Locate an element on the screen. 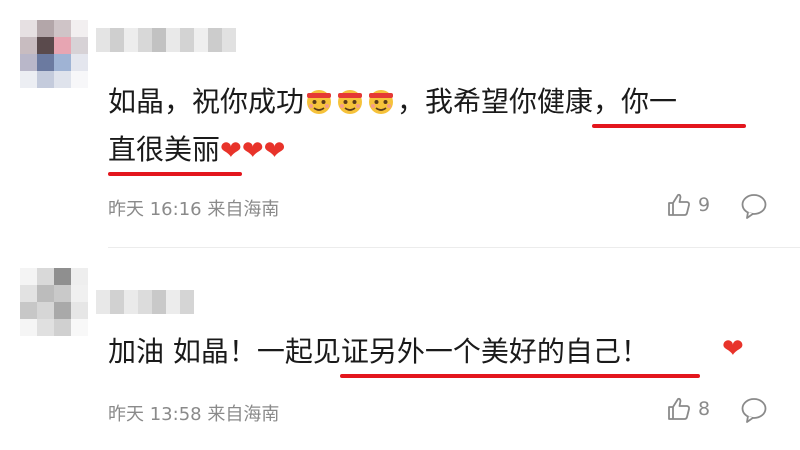 The width and height of the screenshot is (800, 450). comment-text: 加油 如晶！一起 is located at coordinates (210, 351).